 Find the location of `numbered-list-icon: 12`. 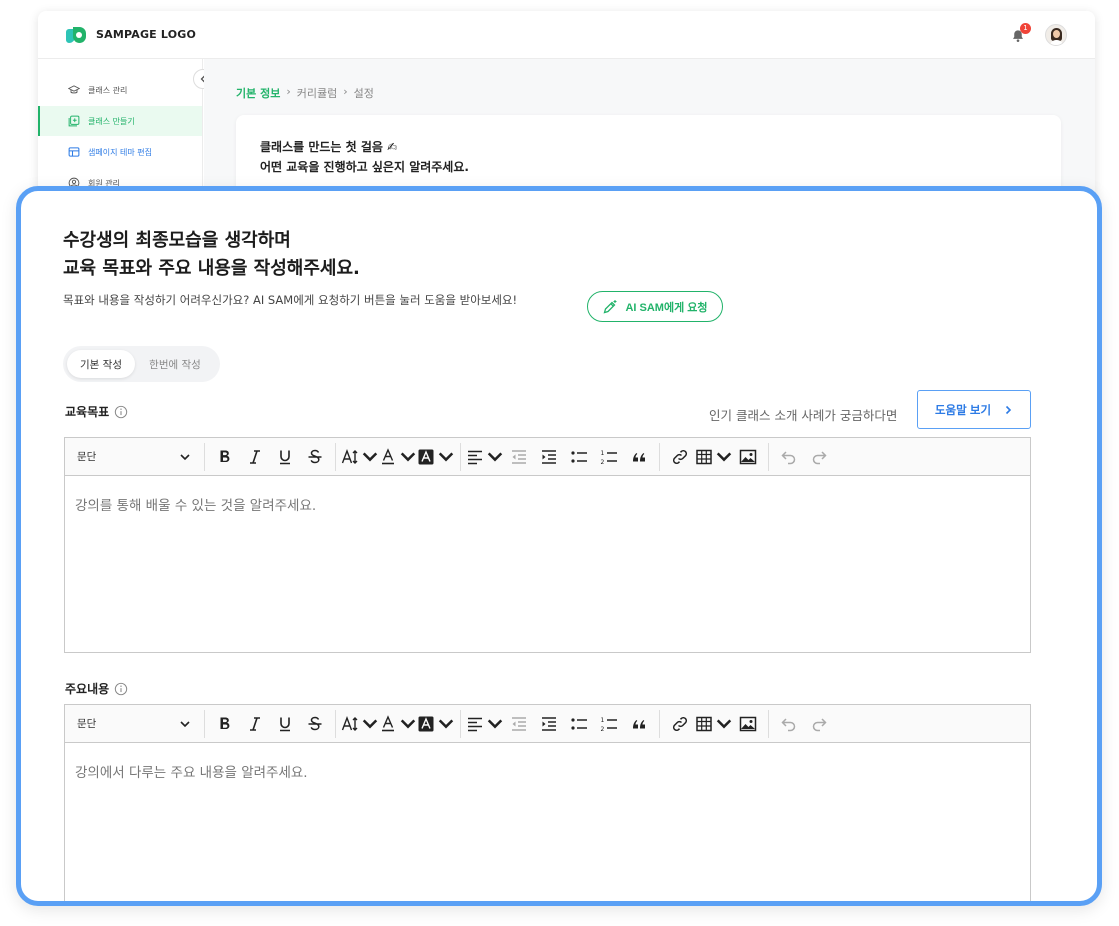

numbered-list-icon: 12 is located at coordinates (609, 458).